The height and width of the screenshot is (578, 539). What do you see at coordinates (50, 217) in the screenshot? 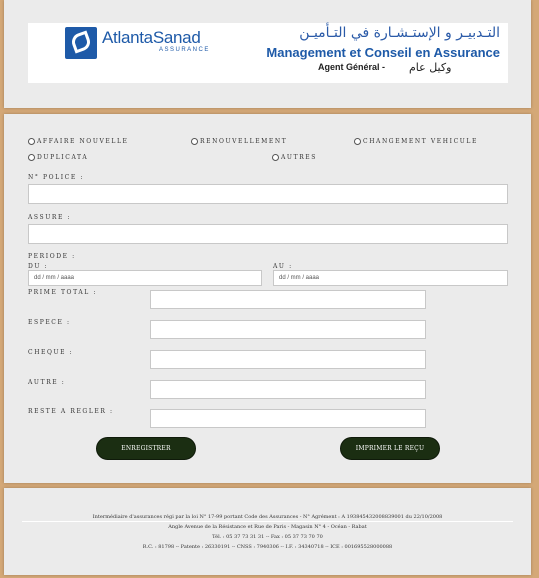
I see `assure-label: ASSURE :` at bounding box center [50, 217].